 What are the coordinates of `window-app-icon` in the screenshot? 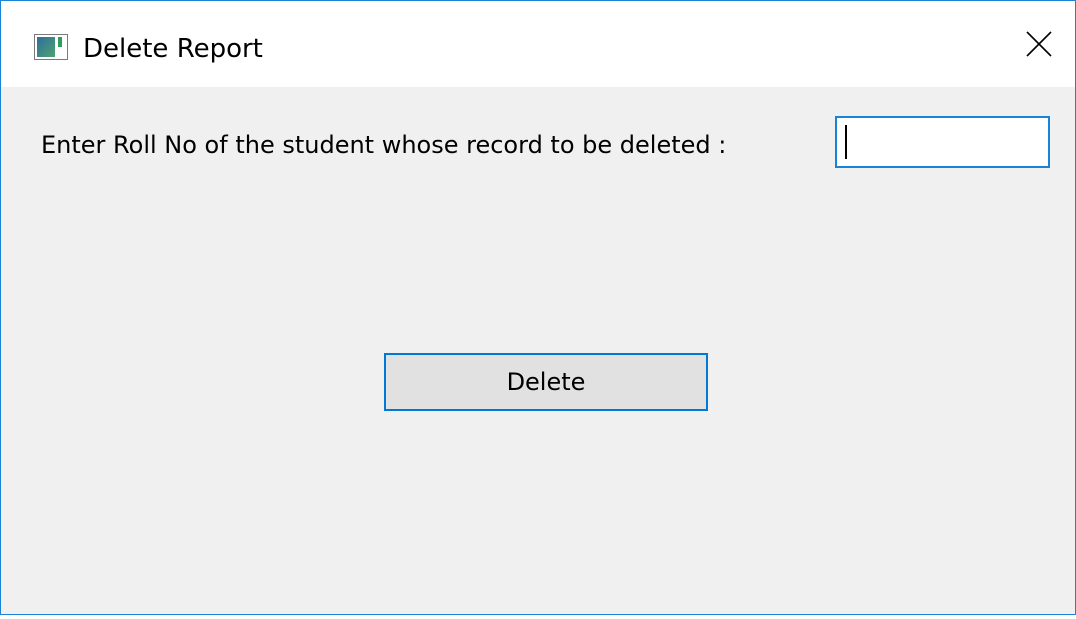 It's located at (51, 47).